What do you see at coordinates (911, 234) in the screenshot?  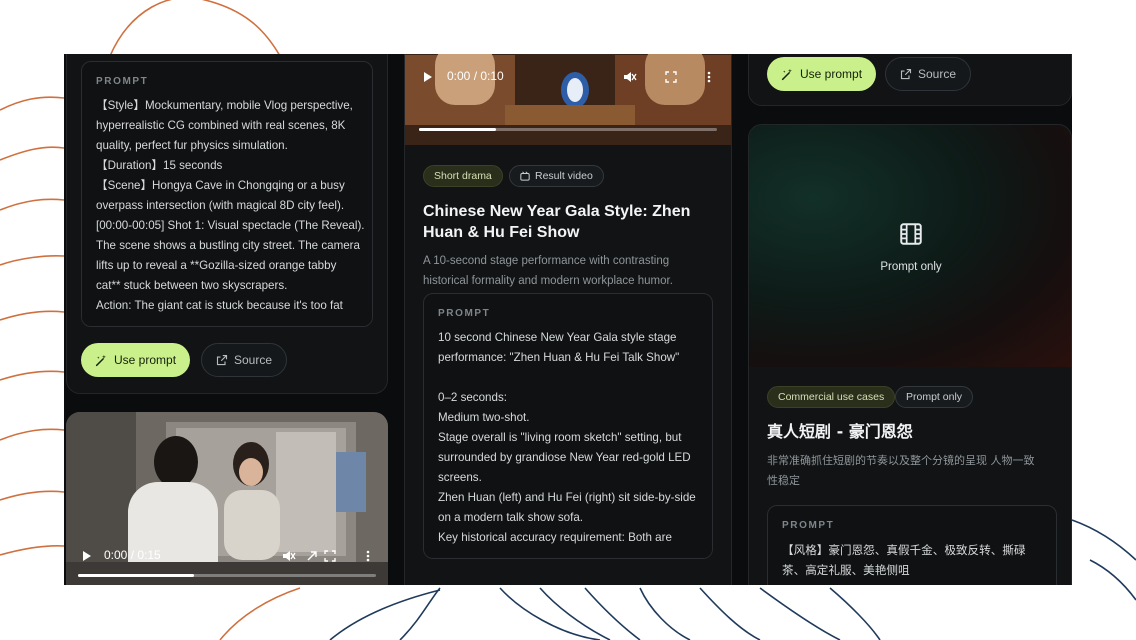 I see `film-icon` at bounding box center [911, 234].